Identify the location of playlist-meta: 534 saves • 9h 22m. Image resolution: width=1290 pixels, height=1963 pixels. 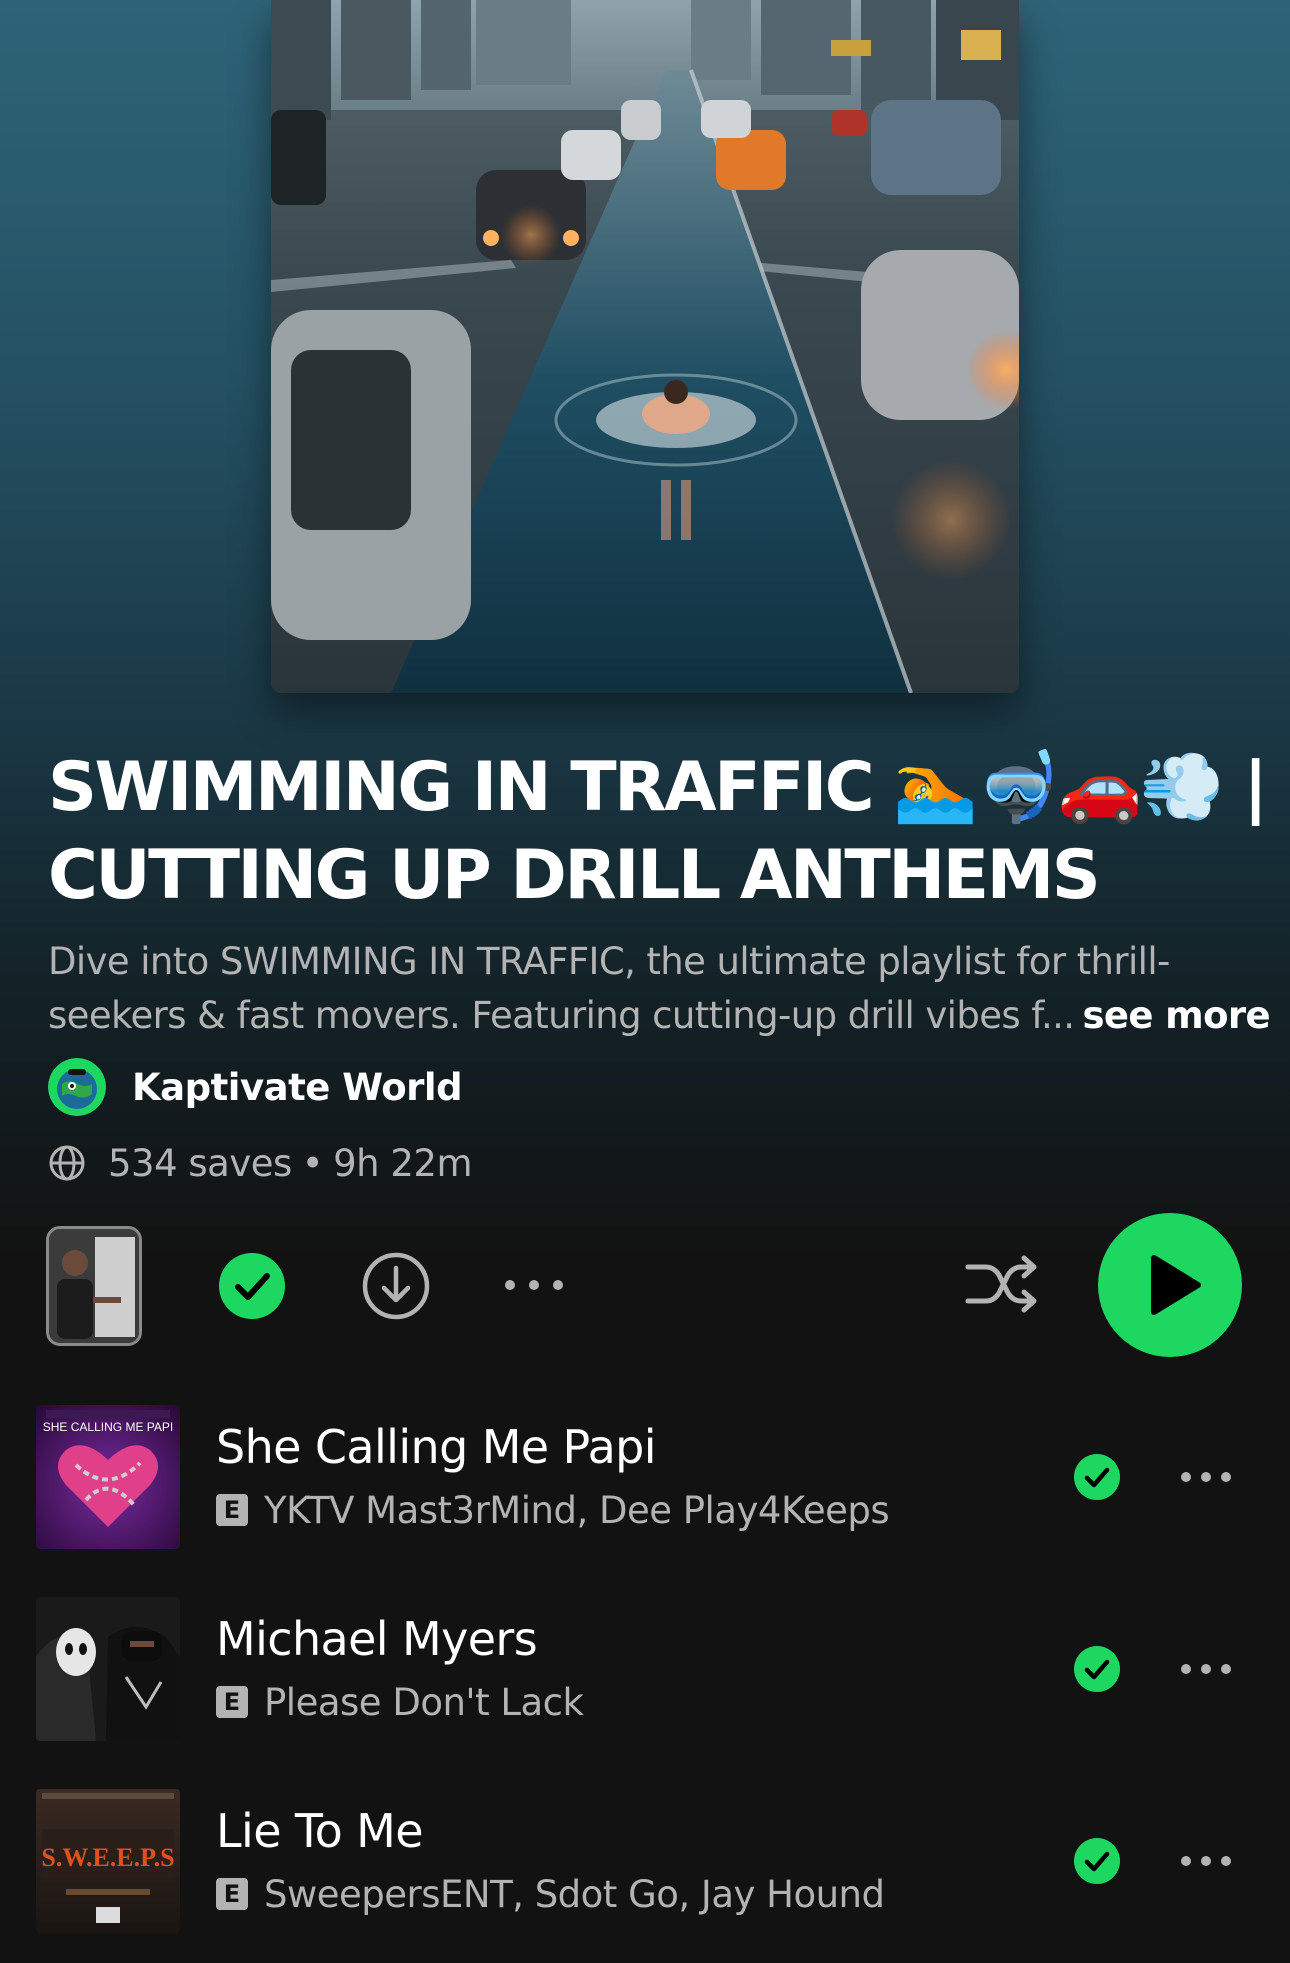
(260, 1163).